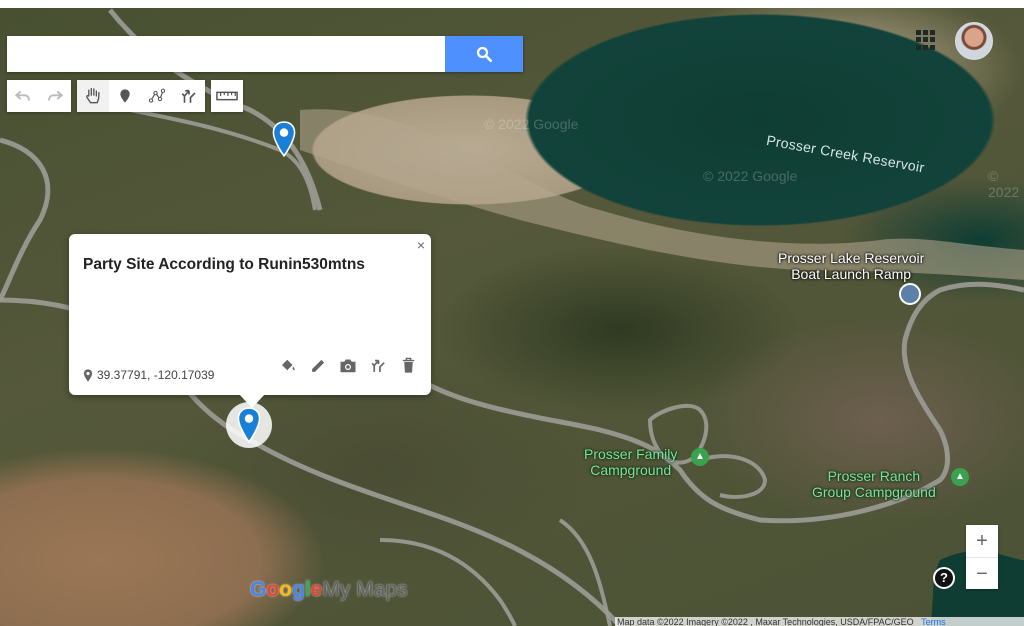  What do you see at coordinates (926, 40) in the screenshot?
I see `apps-grid-icon` at bounding box center [926, 40].